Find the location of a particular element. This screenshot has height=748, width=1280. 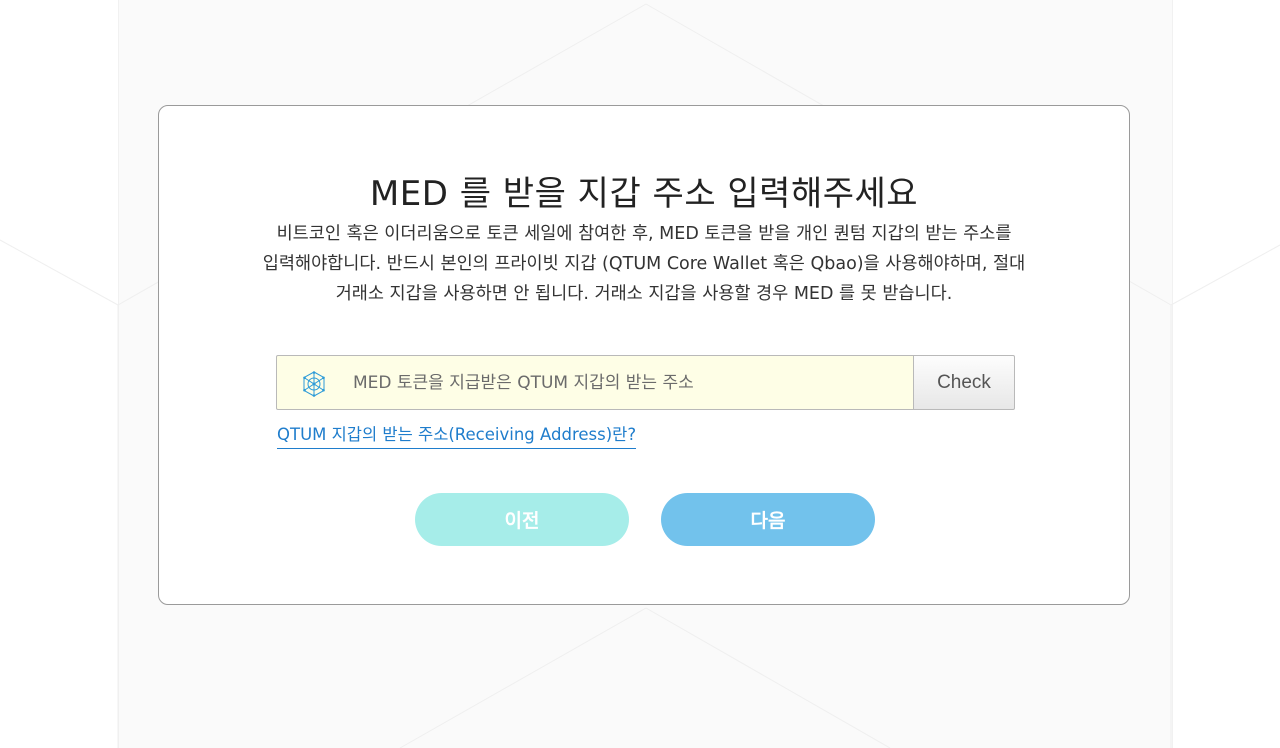

previous-button: 이전 is located at coordinates (522, 519).